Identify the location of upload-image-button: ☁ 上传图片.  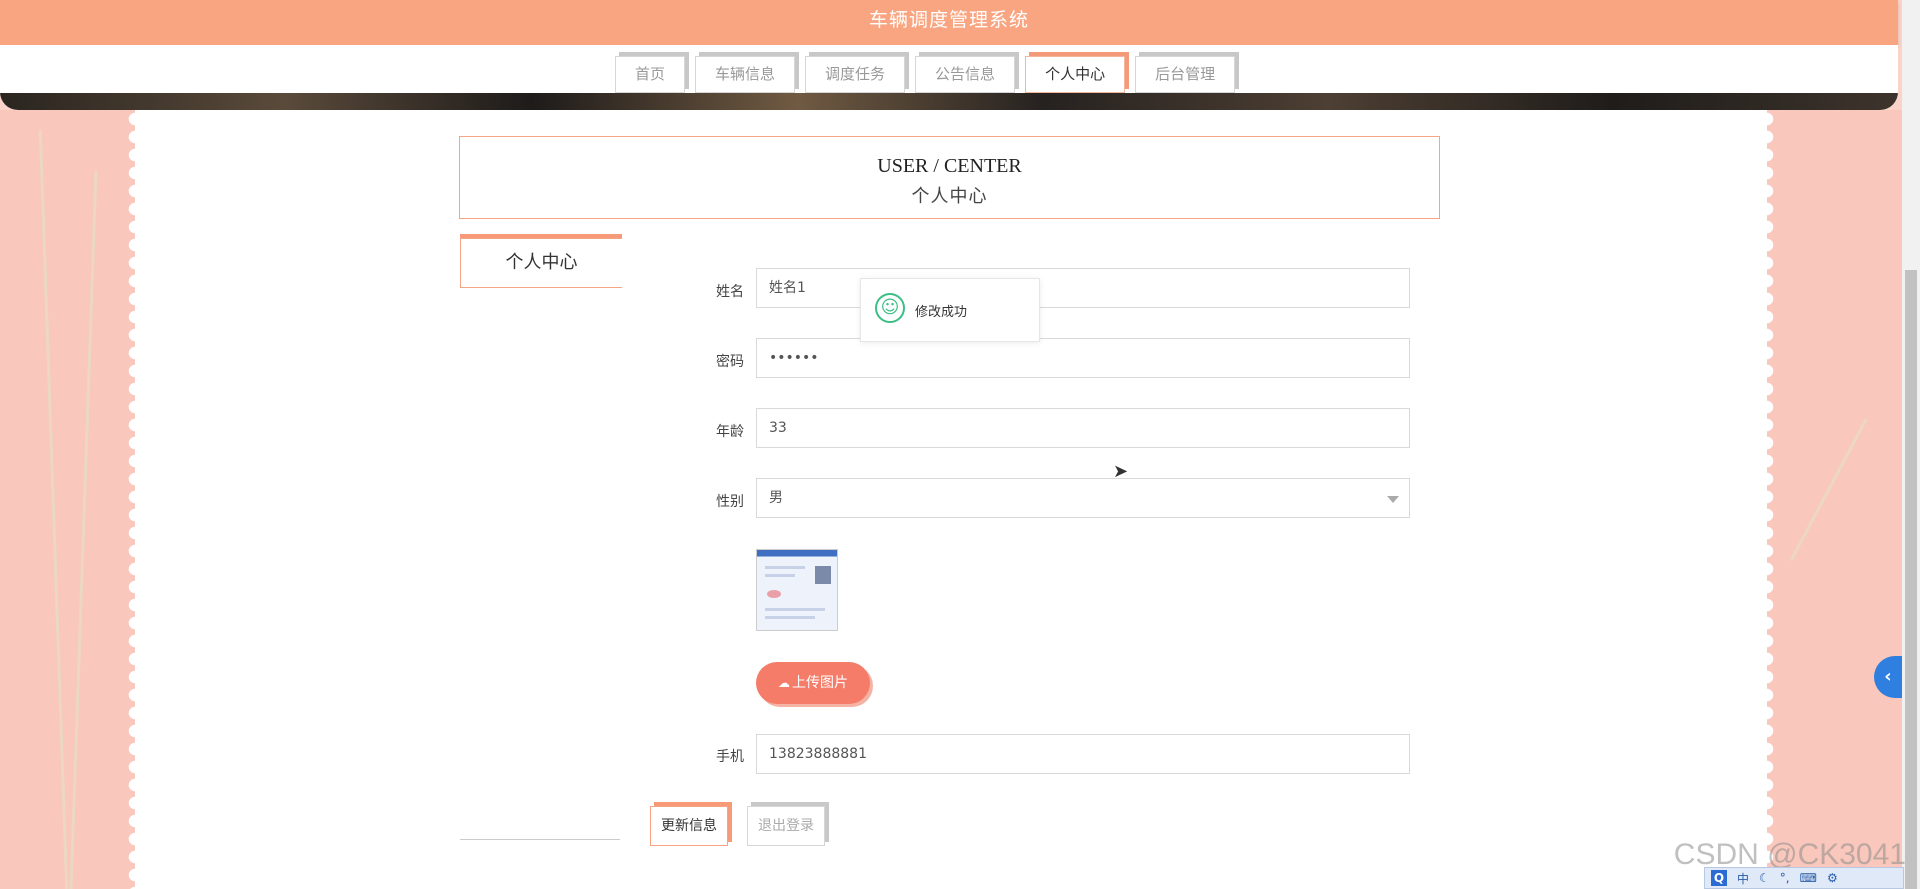
(813, 683).